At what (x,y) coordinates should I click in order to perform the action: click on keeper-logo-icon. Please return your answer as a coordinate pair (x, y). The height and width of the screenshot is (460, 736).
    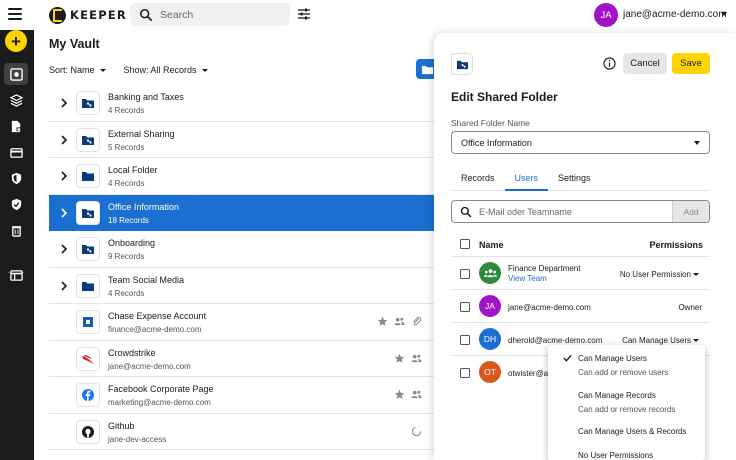
    Looking at the image, I should click on (57, 15).